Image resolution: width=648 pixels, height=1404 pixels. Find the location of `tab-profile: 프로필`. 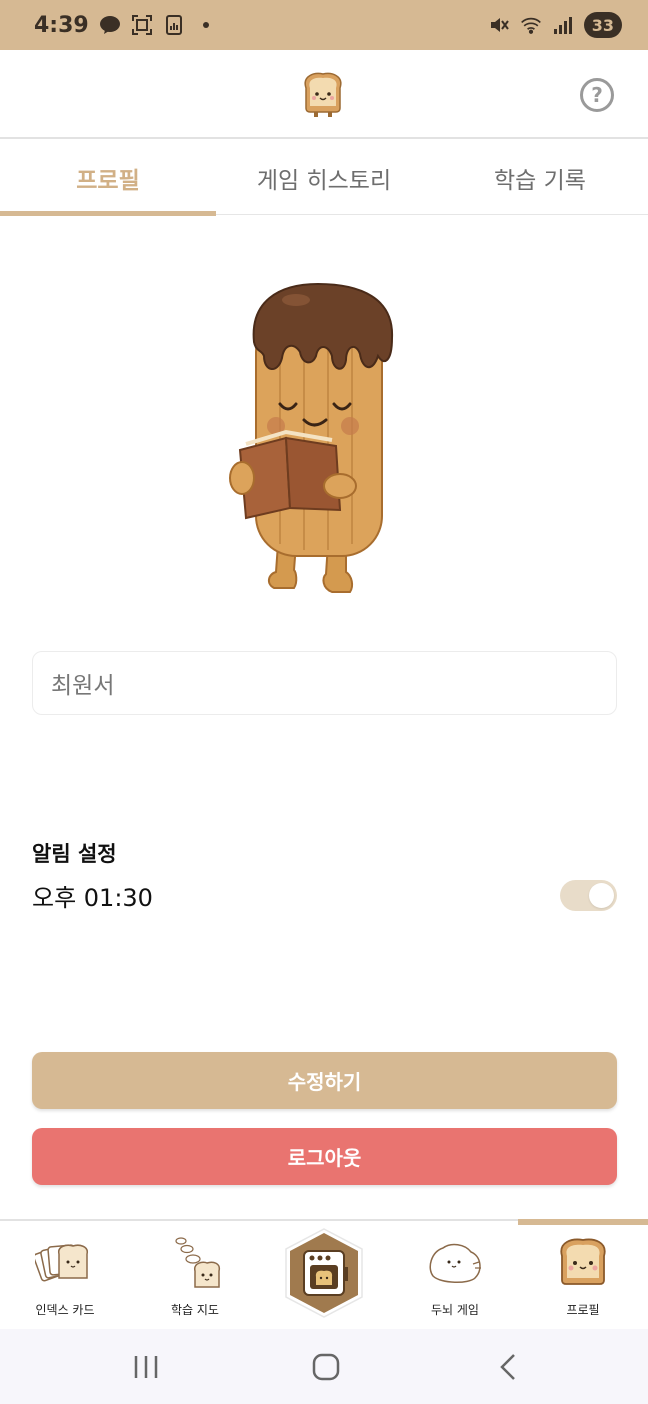

tab-profile: 프로필 is located at coordinates (108, 178).